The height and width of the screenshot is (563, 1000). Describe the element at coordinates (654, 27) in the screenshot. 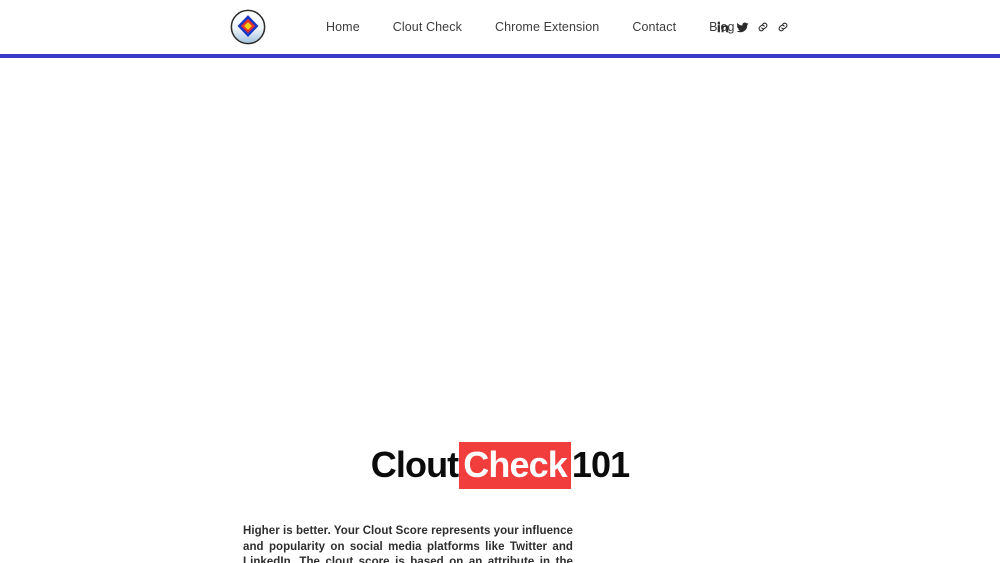

I see `nav-link-contact: Contact` at that location.